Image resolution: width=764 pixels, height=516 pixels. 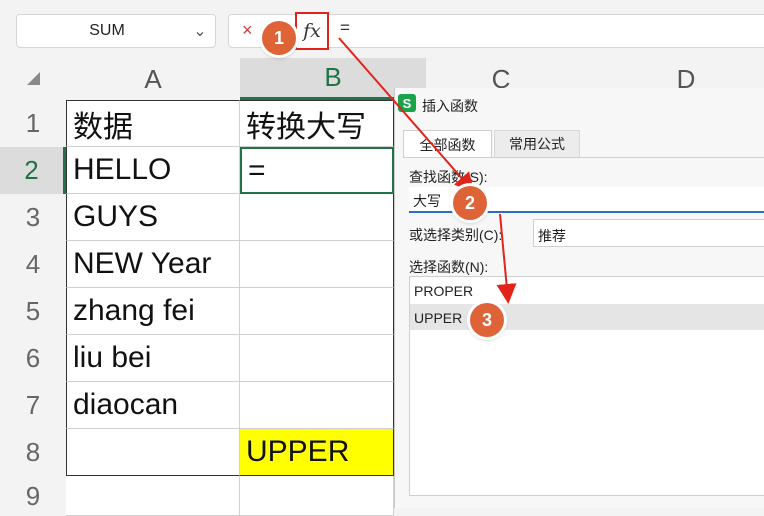 I want to click on callout-badge-3: 3, so click(x=487, y=320).